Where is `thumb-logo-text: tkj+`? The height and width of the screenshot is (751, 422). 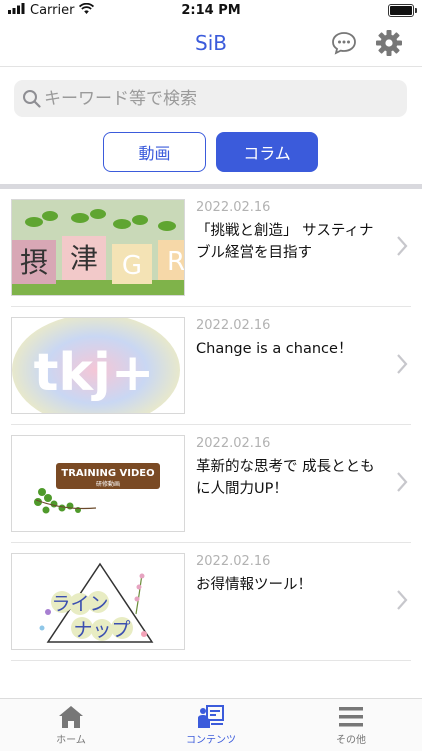
thumb-logo-text: tkj+ is located at coordinates (94, 373).